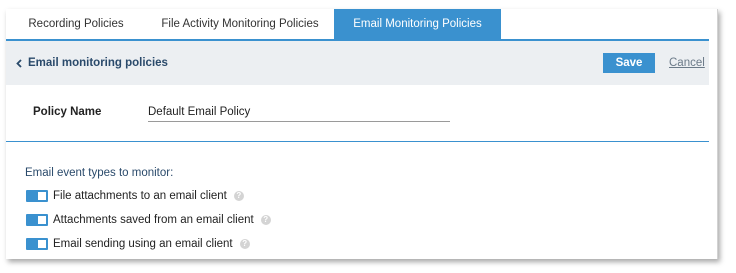 The width and height of the screenshot is (736, 273). I want to click on event-row-email-sending: Email sending using an email client ?, so click(138, 244).